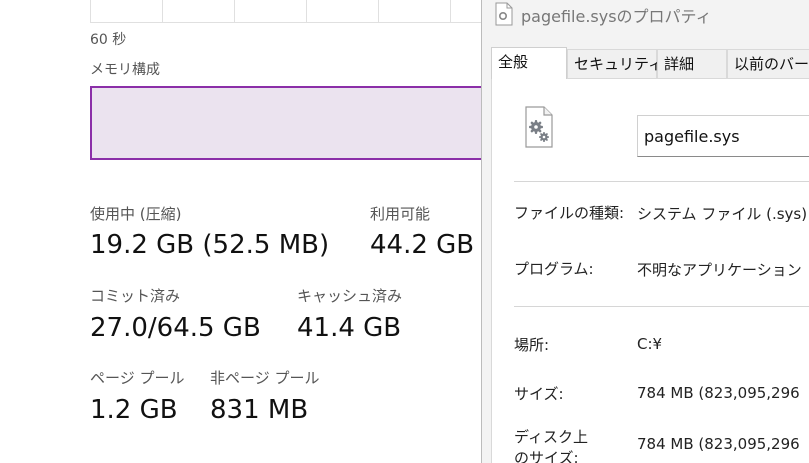 The width and height of the screenshot is (809, 463). What do you see at coordinates (350, 296) in the screenshot?
I see `cached-label: キャッシュ済み` at bounding box center [350, 296].